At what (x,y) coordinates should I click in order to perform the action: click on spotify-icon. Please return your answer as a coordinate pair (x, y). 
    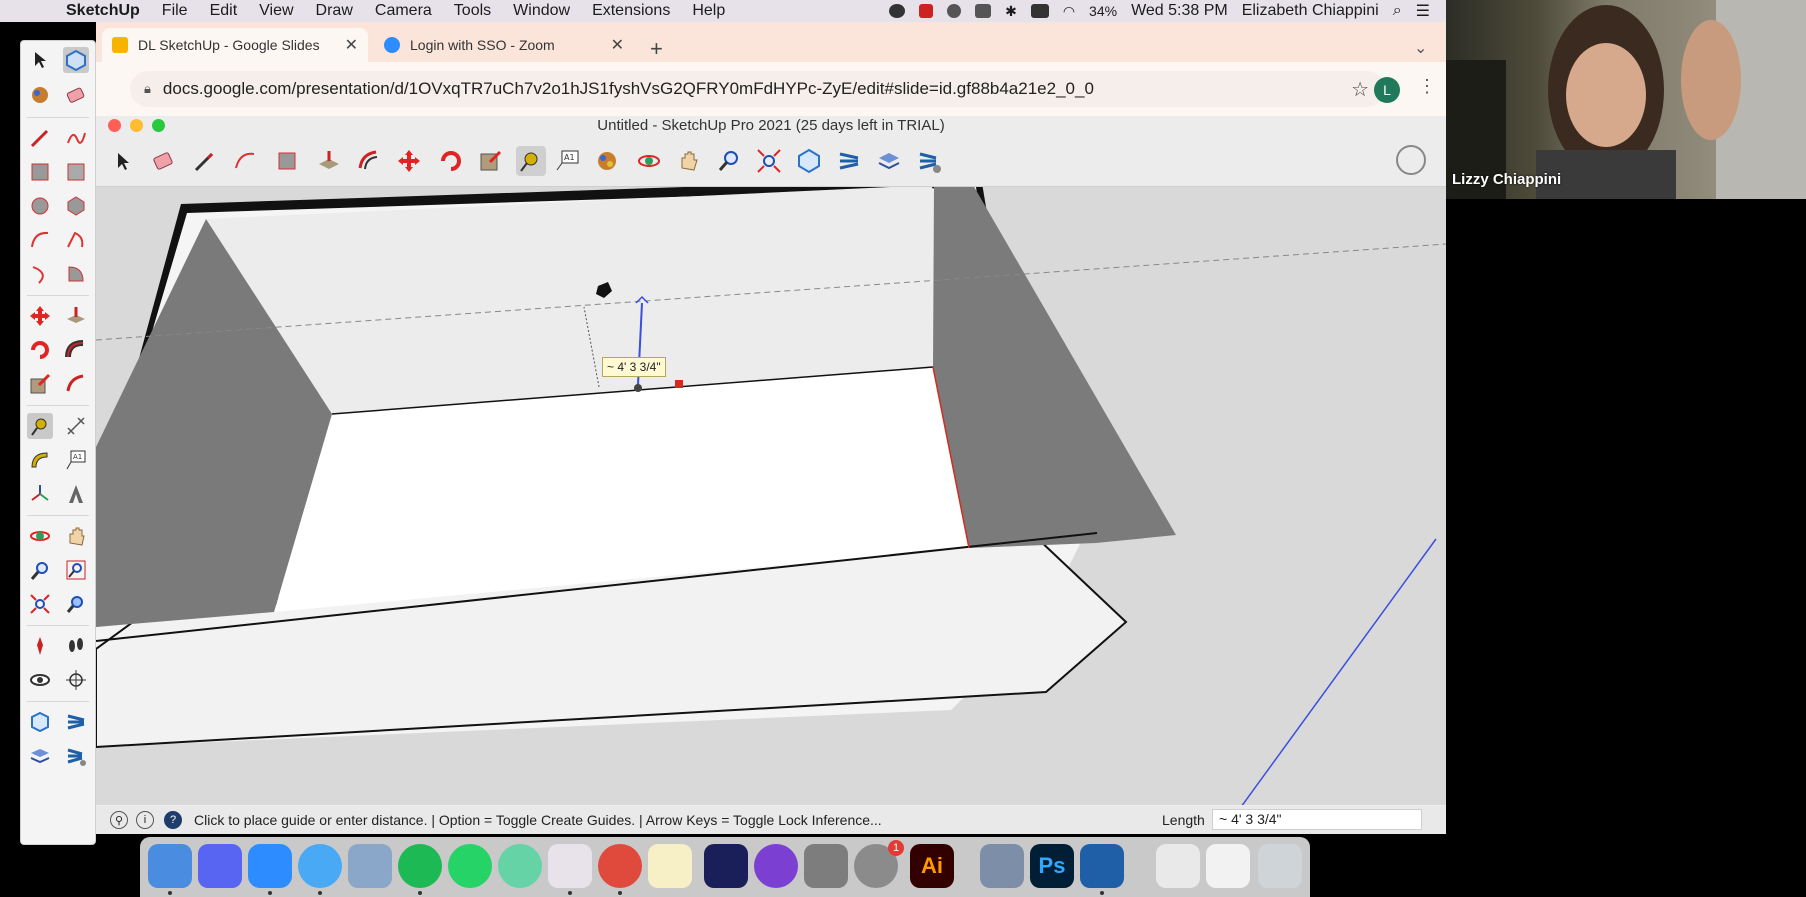
    Looking at the image, I should click on (420, 866).